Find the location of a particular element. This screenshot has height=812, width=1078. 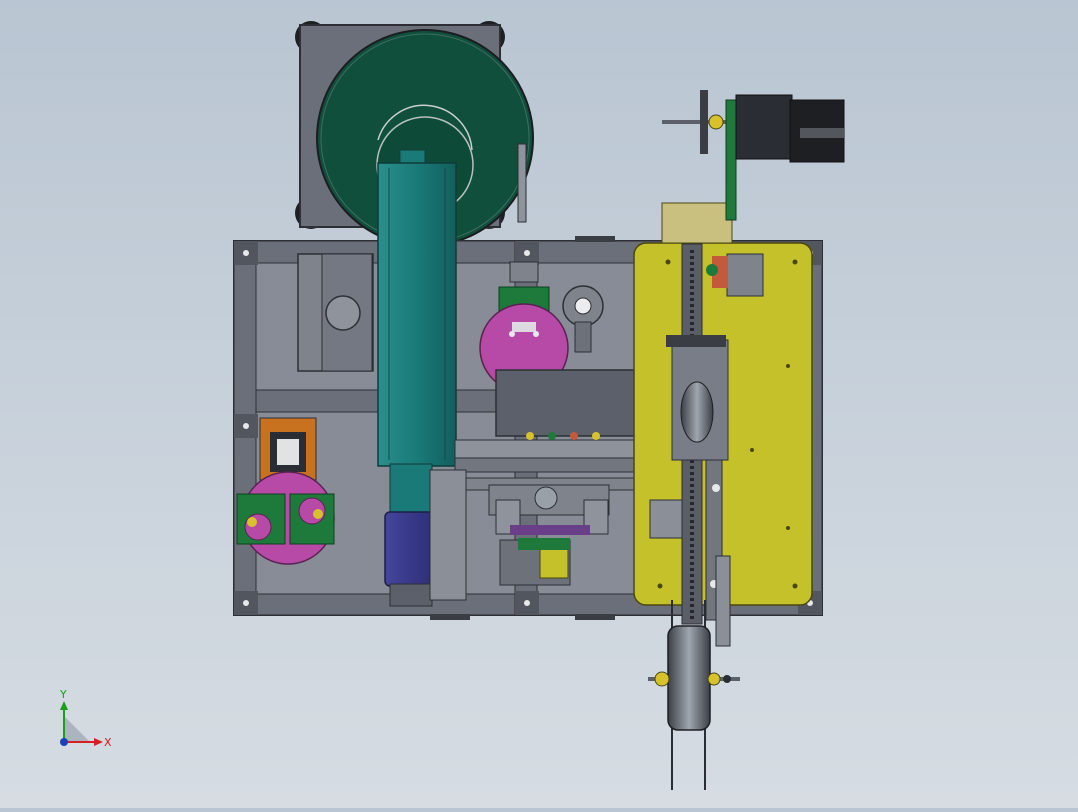

motor-body is located at coordinates (764, 127).